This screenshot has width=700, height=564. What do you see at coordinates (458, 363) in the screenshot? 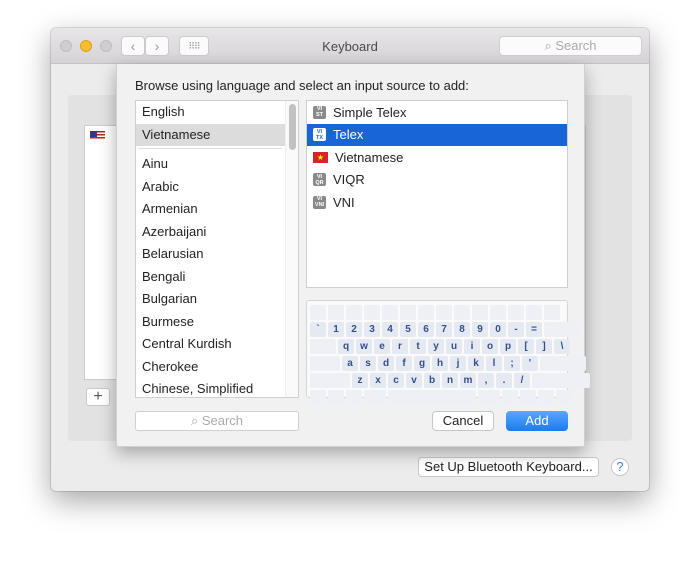
I see `key: j` at bounding box center [458, 363].